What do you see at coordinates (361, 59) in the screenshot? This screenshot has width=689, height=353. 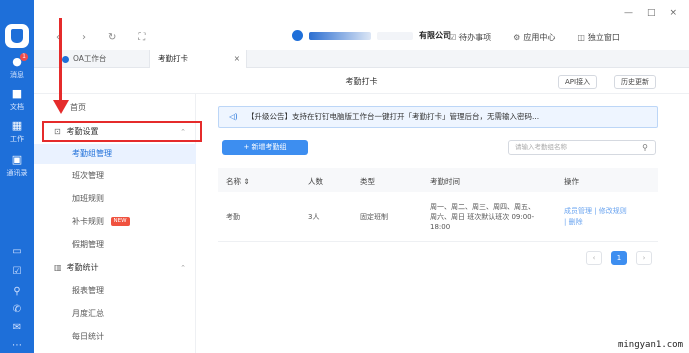 I see `tab-strip: OA工作台 考勤打卡 ×` at bounding box center [361, 59].